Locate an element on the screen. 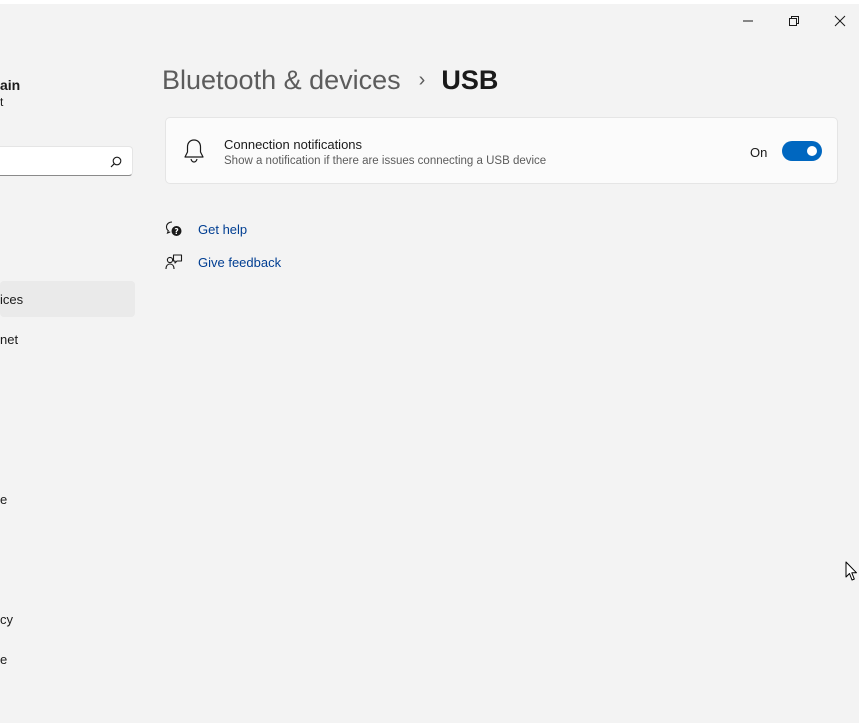  minimize-button is located at coordinates (748, 21).